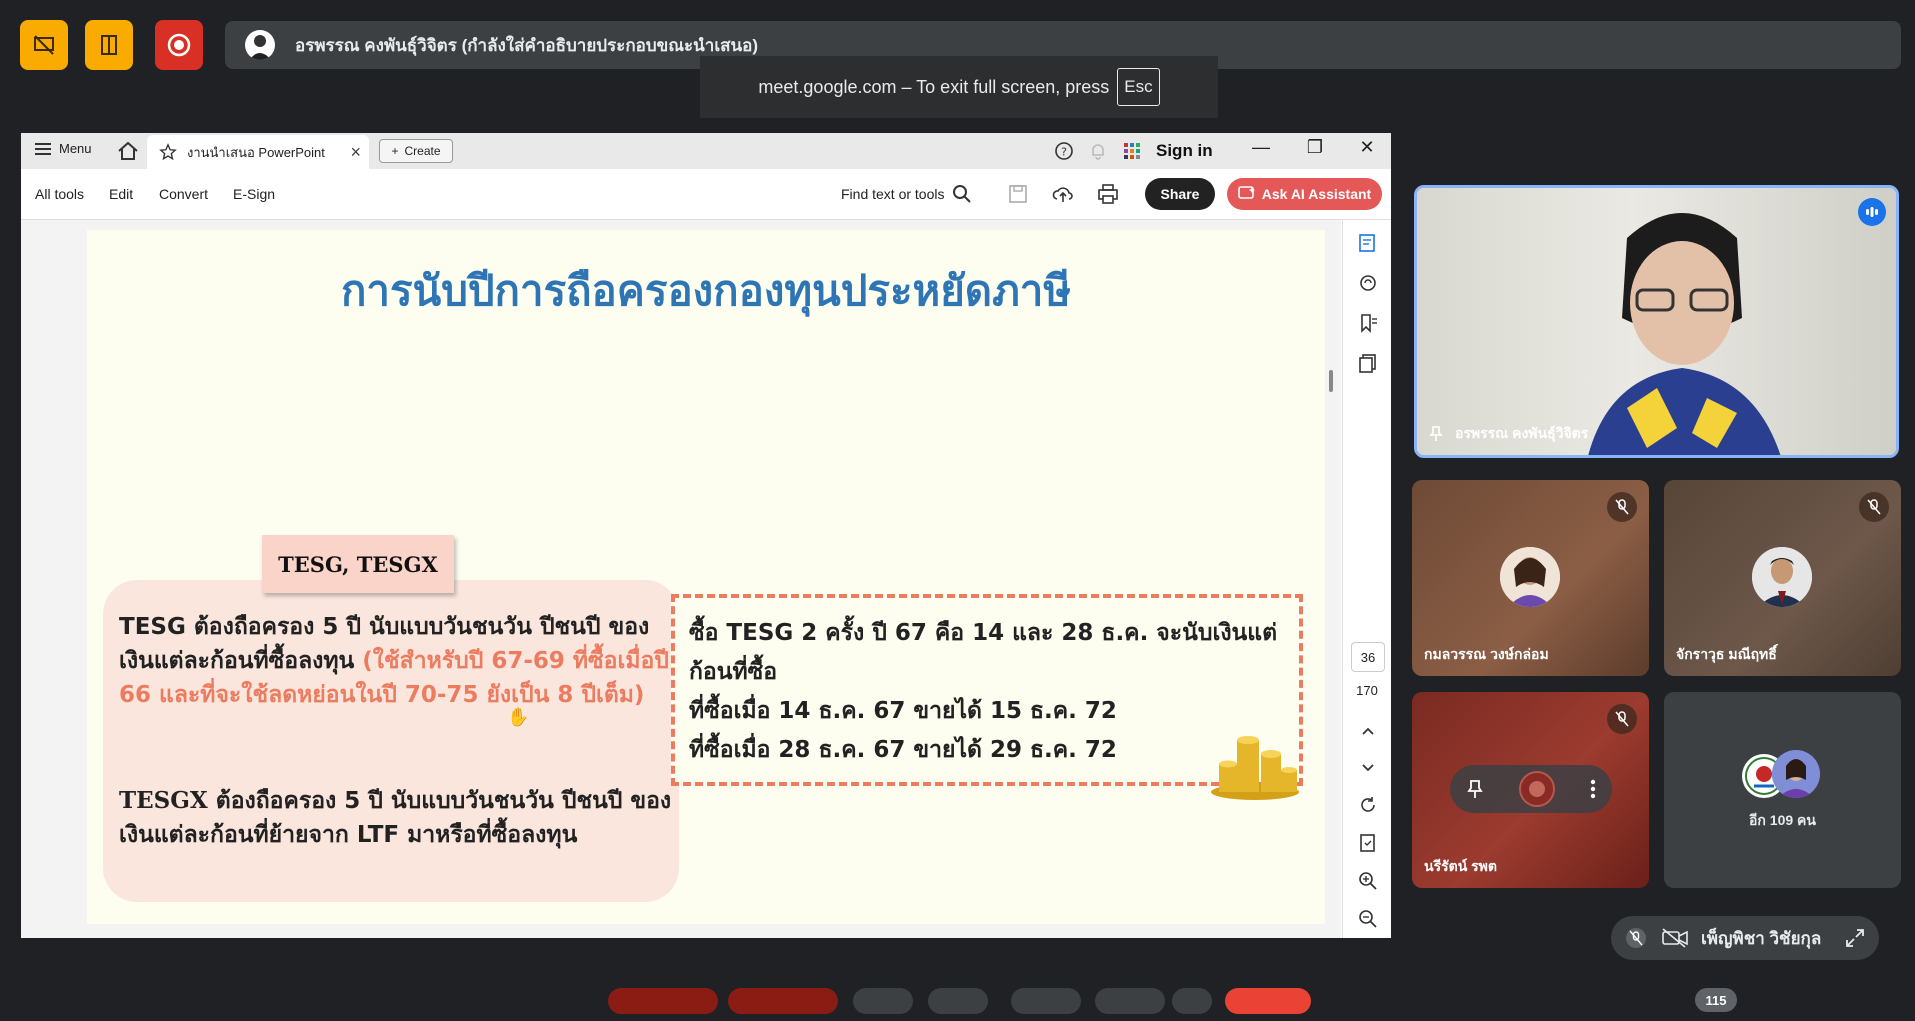 The image size is (1915, 1021). Describe the element at coordinates (893, 194) in the screenshot. I see `find-tools-field: Find text or tools` at that location.